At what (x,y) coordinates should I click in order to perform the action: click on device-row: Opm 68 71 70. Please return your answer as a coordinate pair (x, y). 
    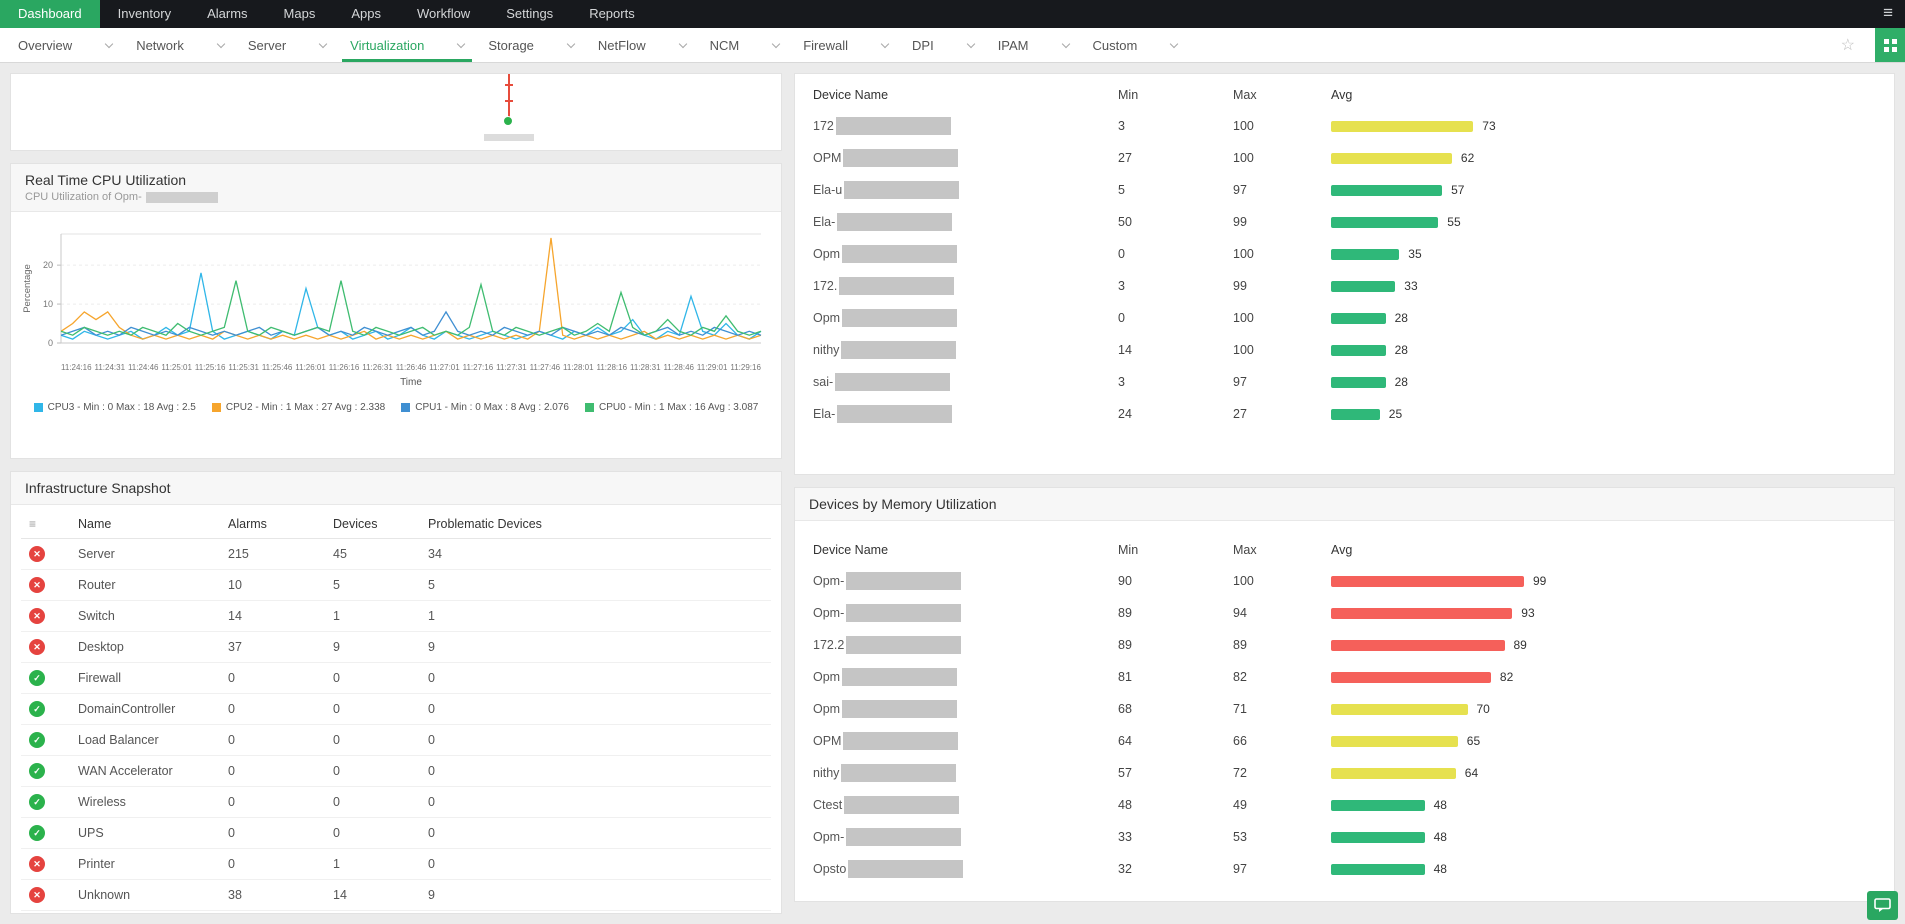
    Looking at the image, I should click on (1344, 709).